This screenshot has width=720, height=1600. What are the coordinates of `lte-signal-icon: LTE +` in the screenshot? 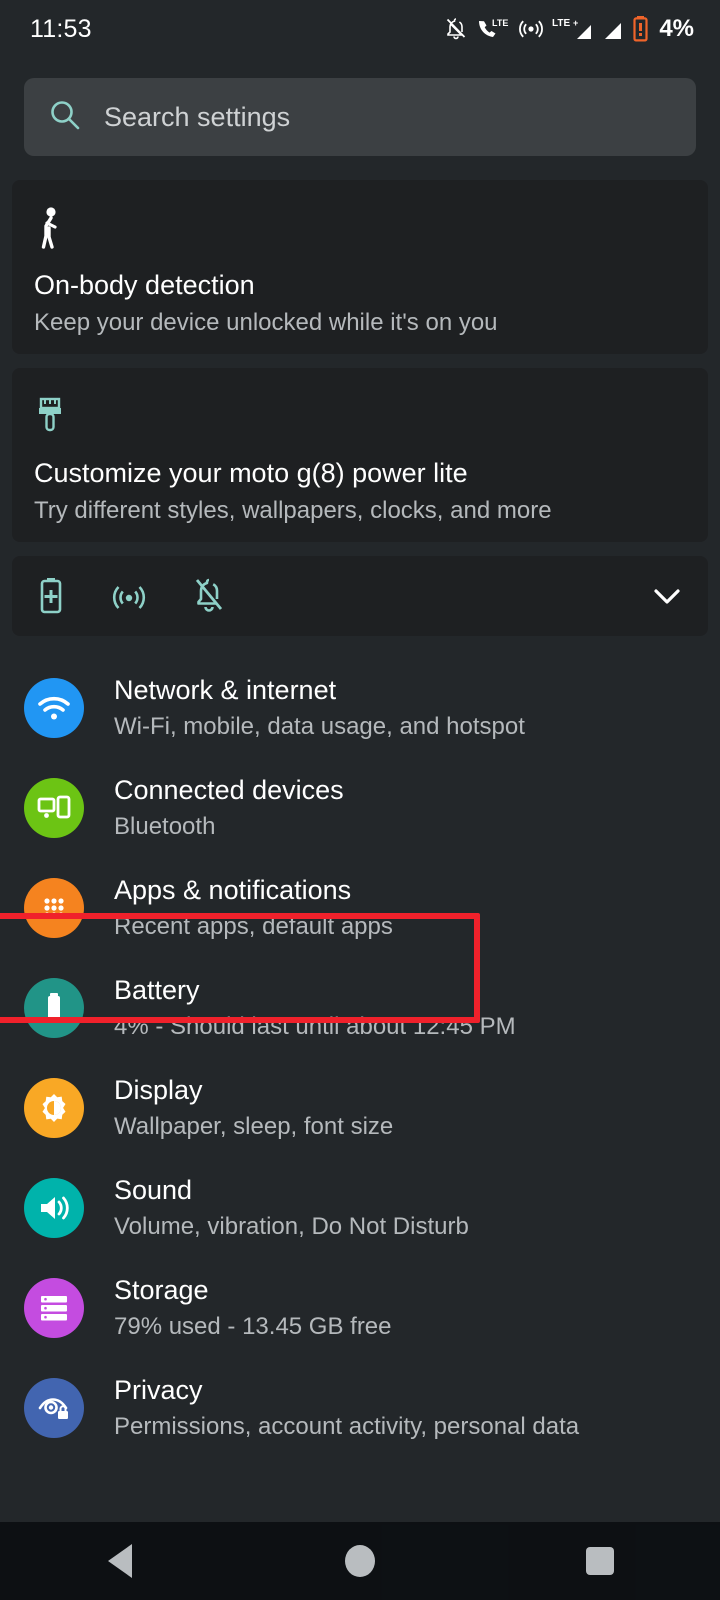 It's located at (572, 29).